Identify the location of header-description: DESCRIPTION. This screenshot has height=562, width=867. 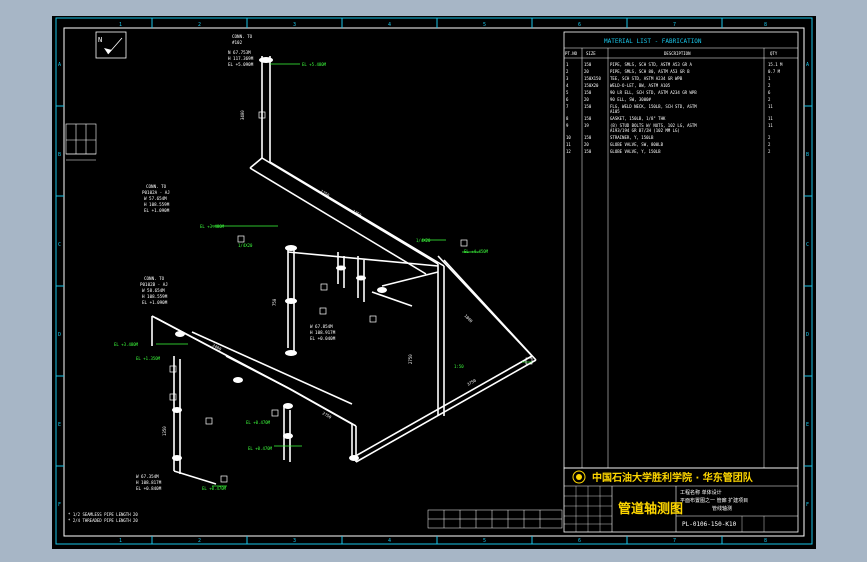
(677, 53).